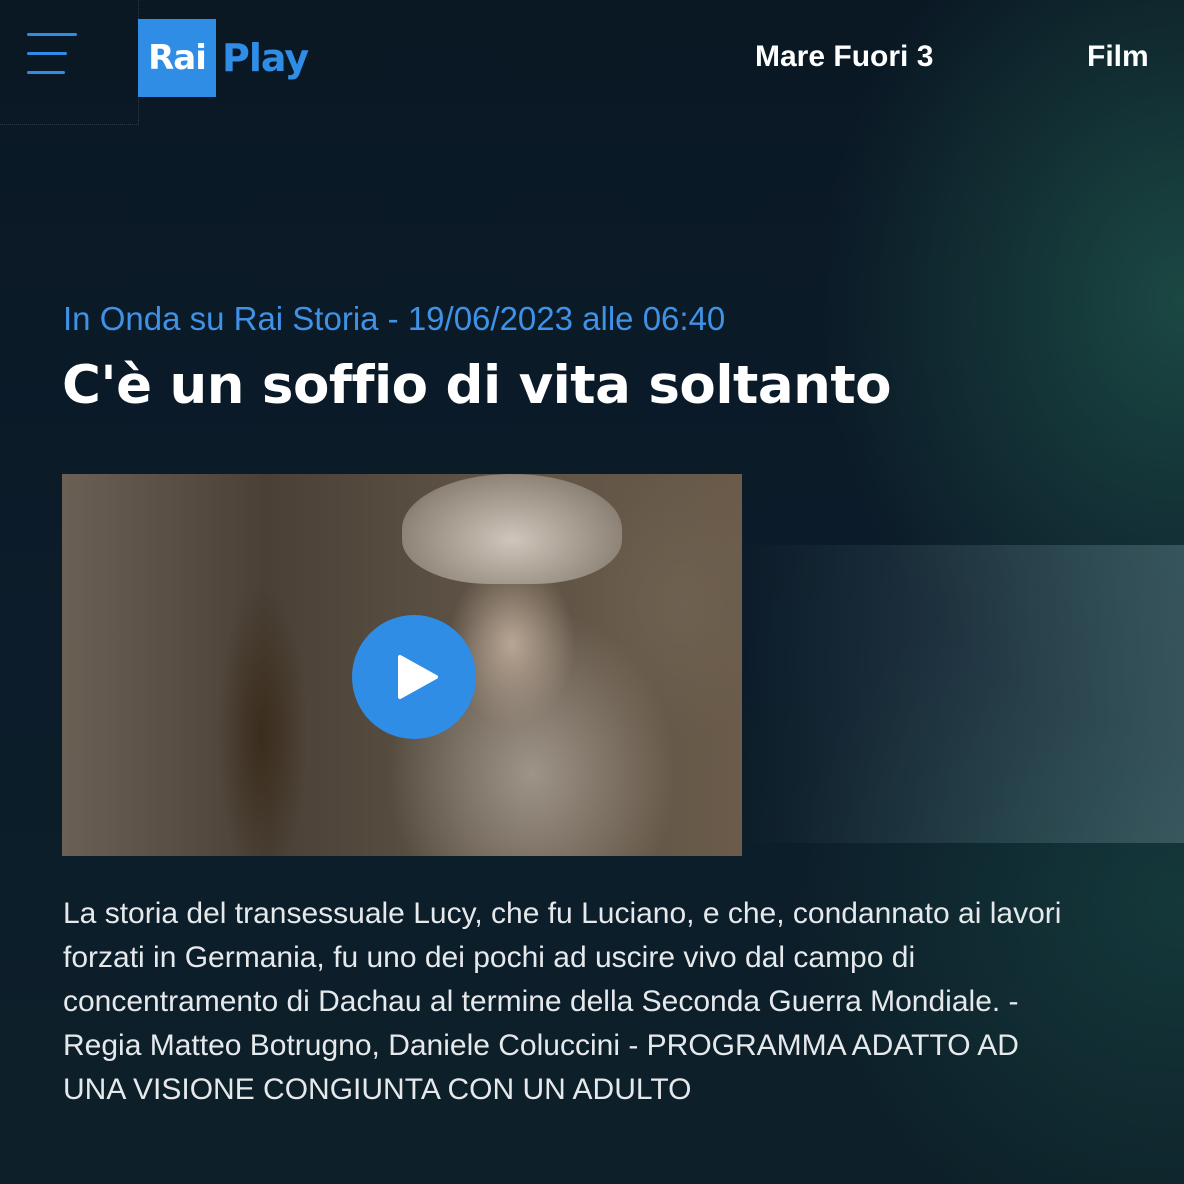 This screenshot has height=1184, width=1184. I want to click on program-title: C'è un soffio di vita soltanto, so click(477, 385).